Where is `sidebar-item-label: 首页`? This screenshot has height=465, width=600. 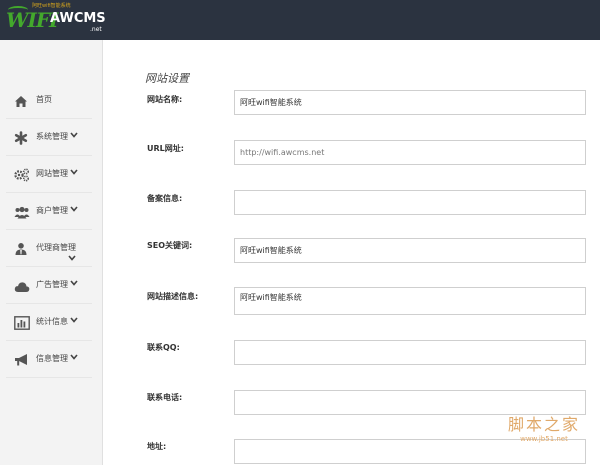
sidebar-item-label: 首页 is located at coordinates (44, 99).